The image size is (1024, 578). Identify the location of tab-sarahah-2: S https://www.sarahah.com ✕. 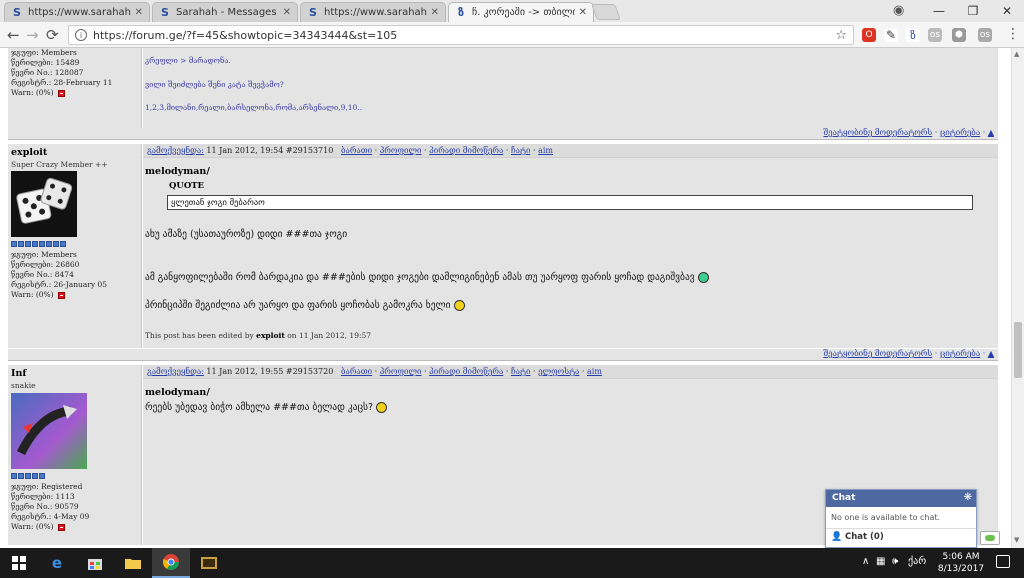
(373, 12).